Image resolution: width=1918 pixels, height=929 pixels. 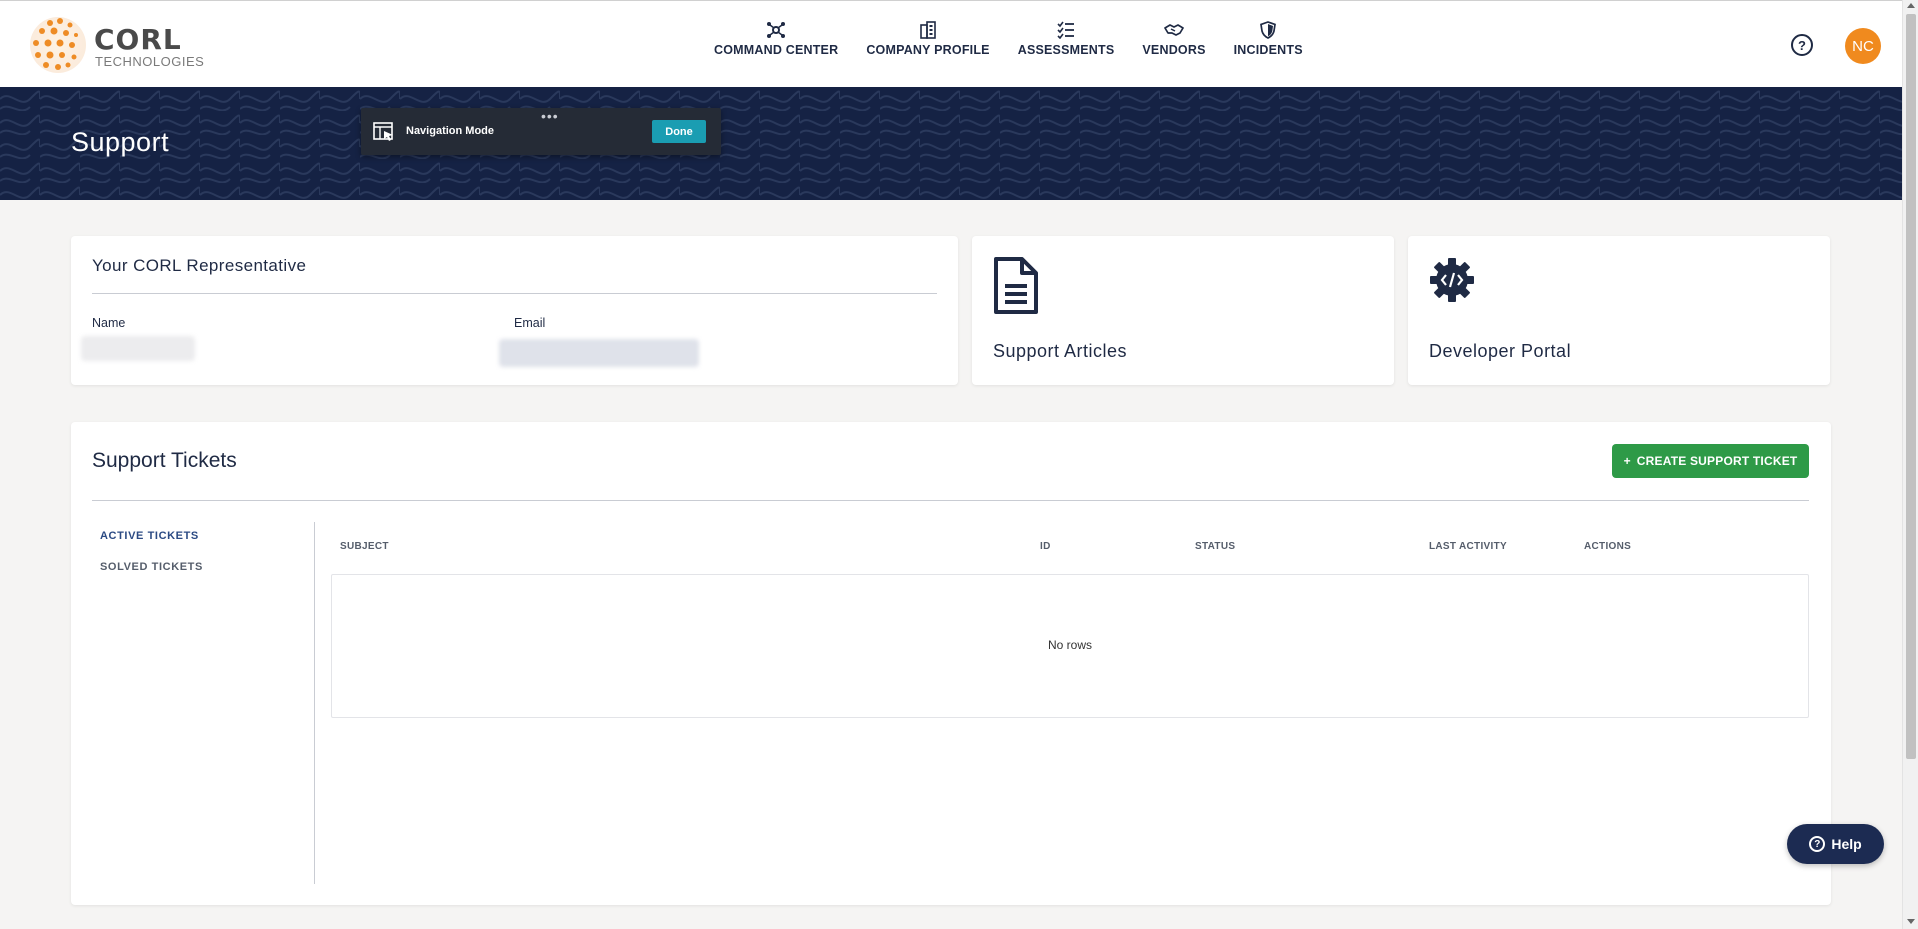 I want to click on shield-icon, so click(x=1268, y=30).